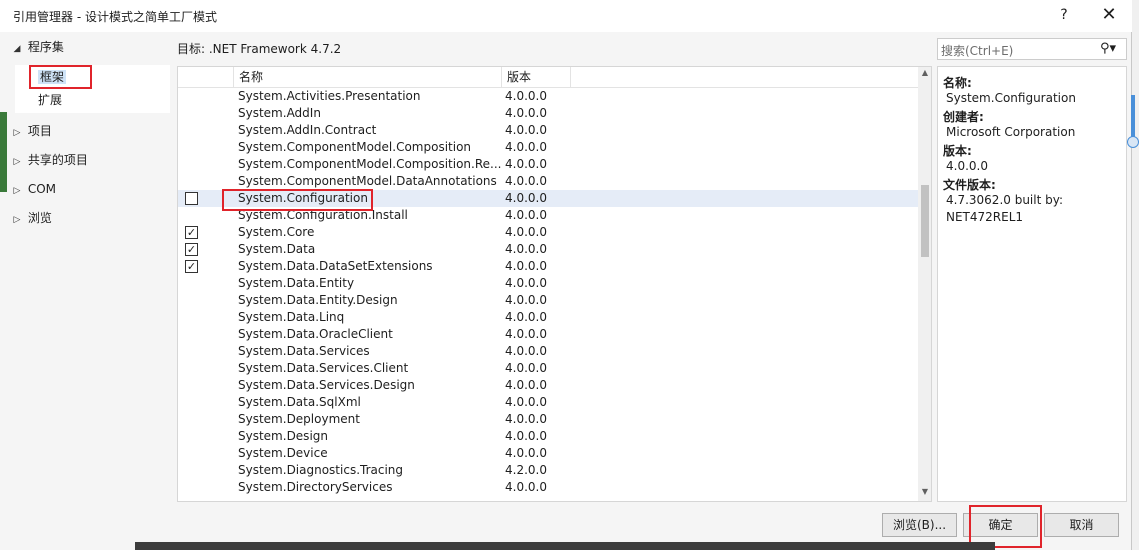  I want to click on list-item: System.Data.SqlXml 4.0.0.0, so click(548, 402).